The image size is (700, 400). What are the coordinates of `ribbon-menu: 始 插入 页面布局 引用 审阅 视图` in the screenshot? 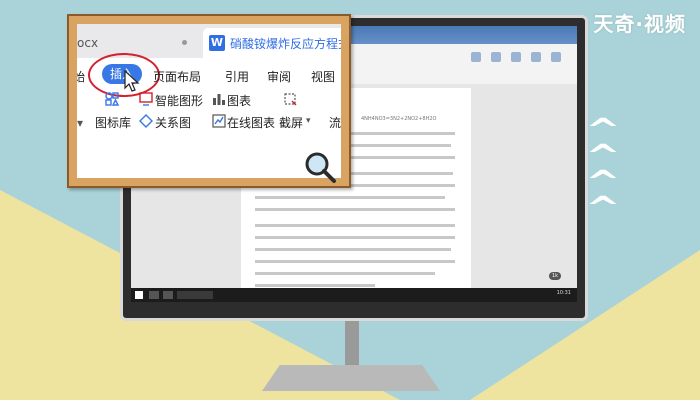 It's located at (209, 75).